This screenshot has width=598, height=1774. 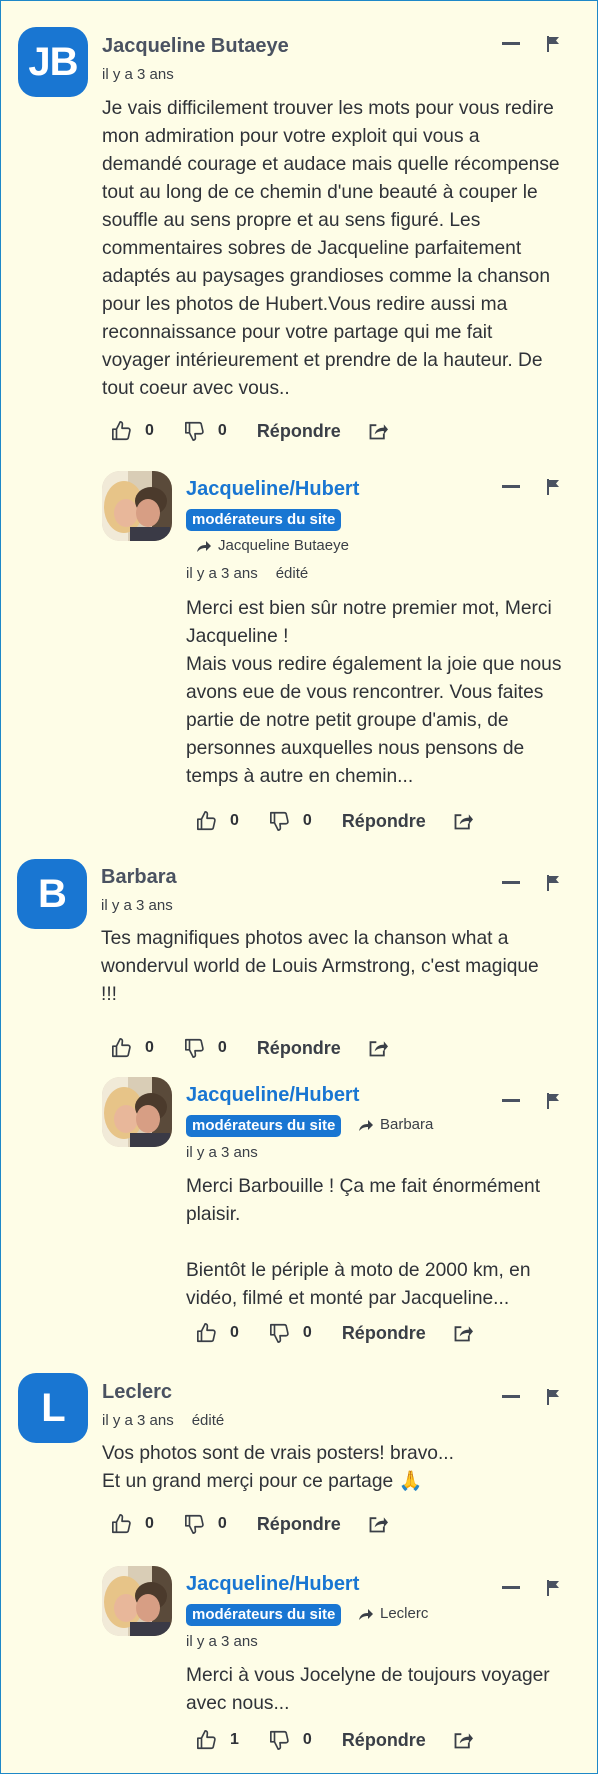 I want to click on reply-to: Jacqueline Butaeye, so click(x=272, y=545).